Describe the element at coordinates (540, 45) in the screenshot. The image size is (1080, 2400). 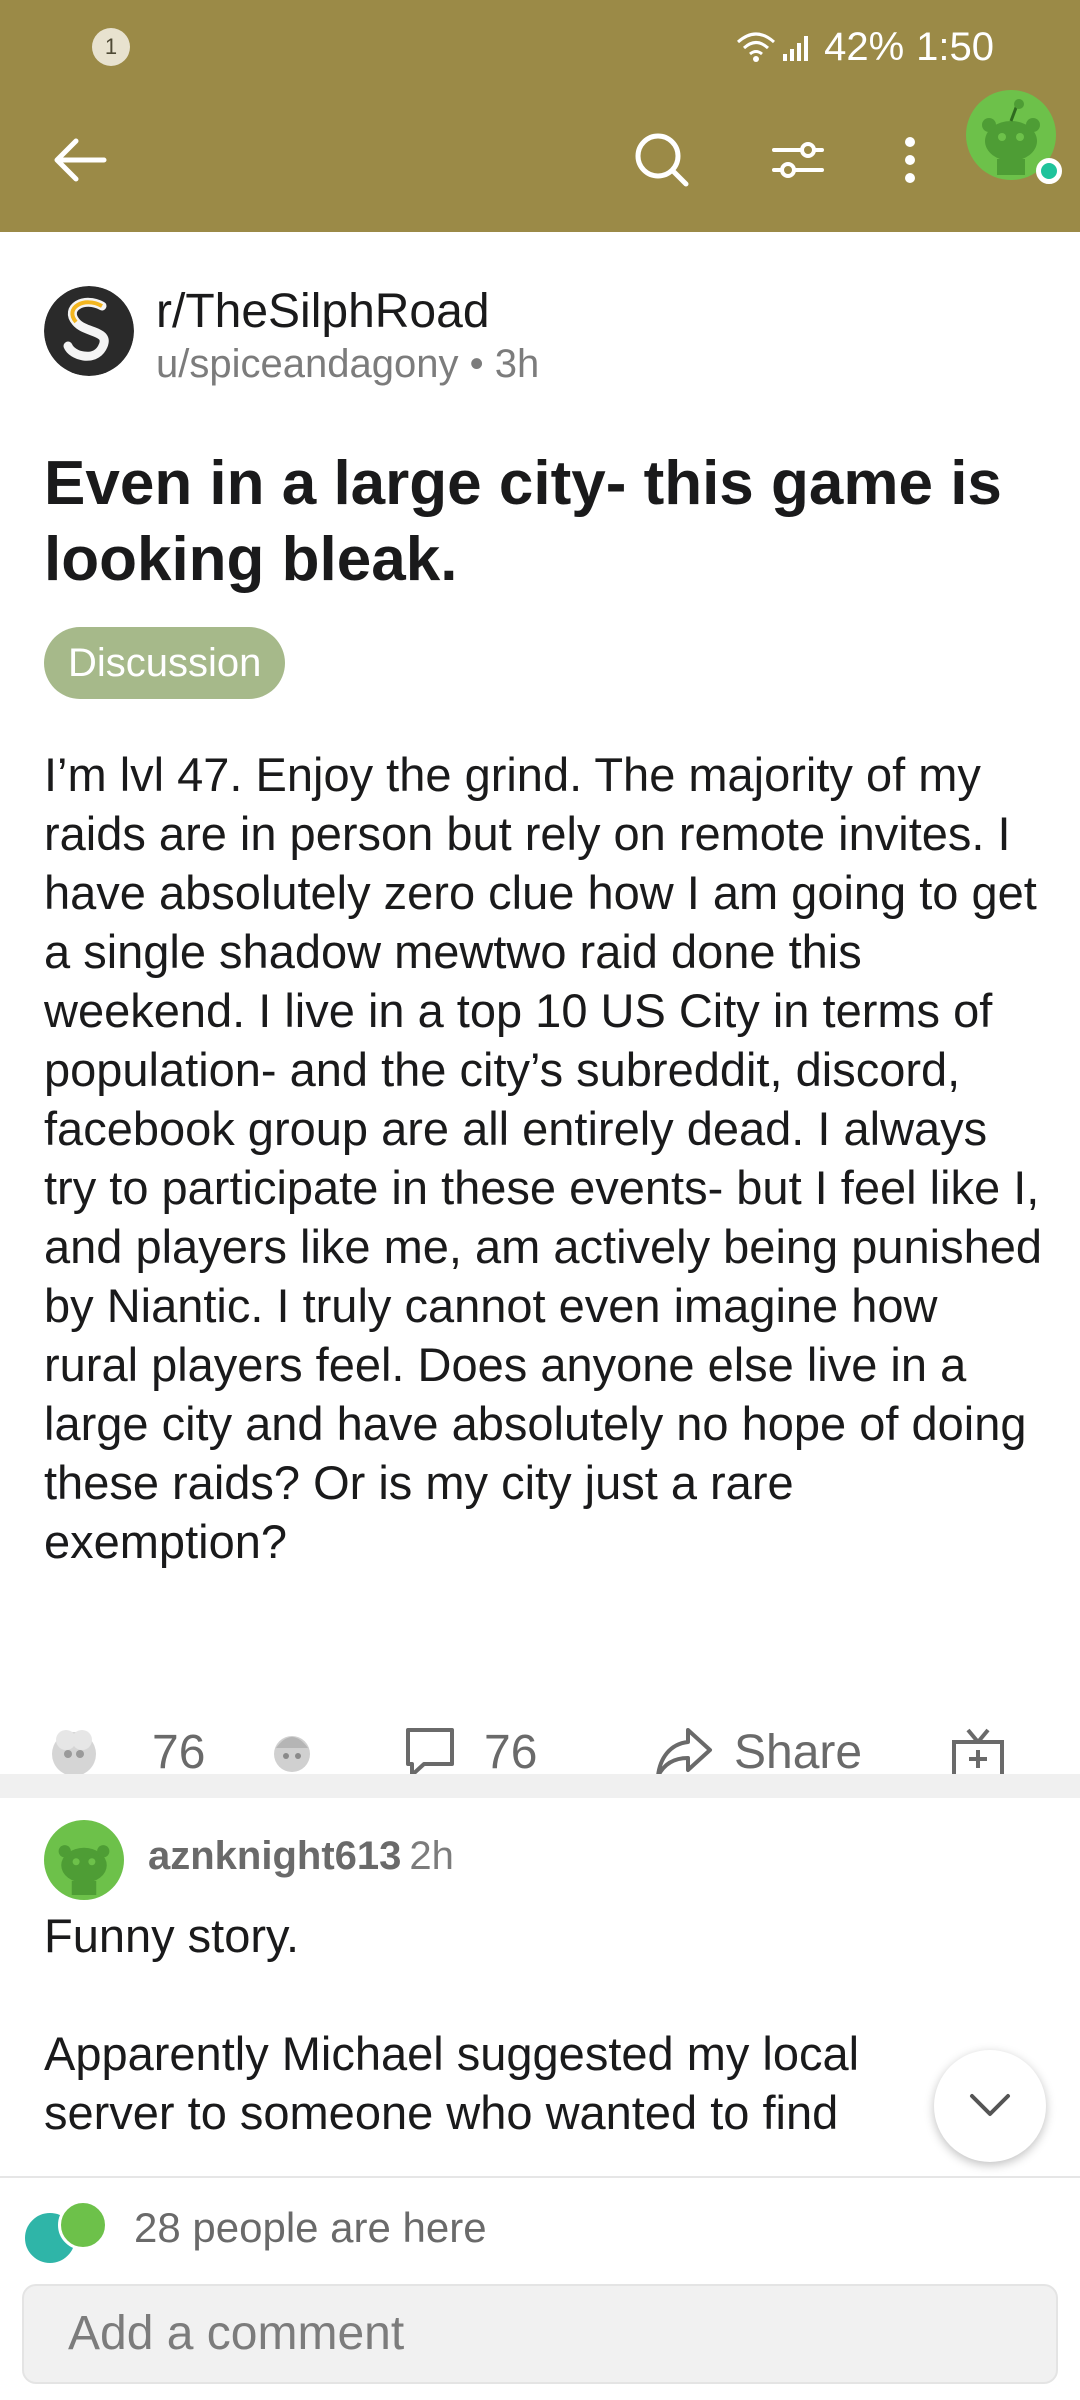
I see `status-bar: 1 42% 1:50` at that location.